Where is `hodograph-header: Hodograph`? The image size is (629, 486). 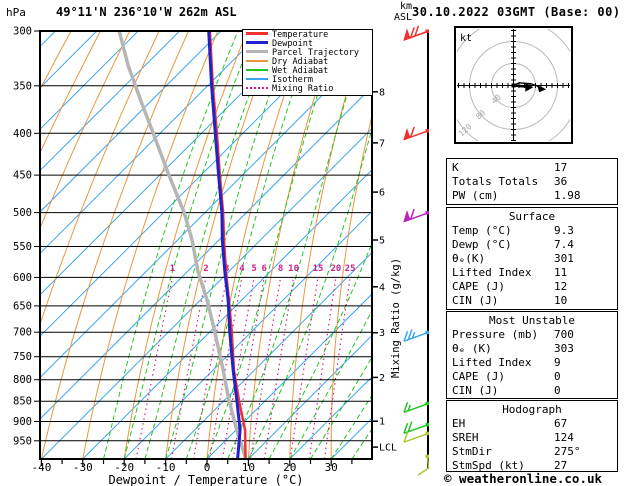
hodograph-header: Hodograph is located at coordinates (532, 409).